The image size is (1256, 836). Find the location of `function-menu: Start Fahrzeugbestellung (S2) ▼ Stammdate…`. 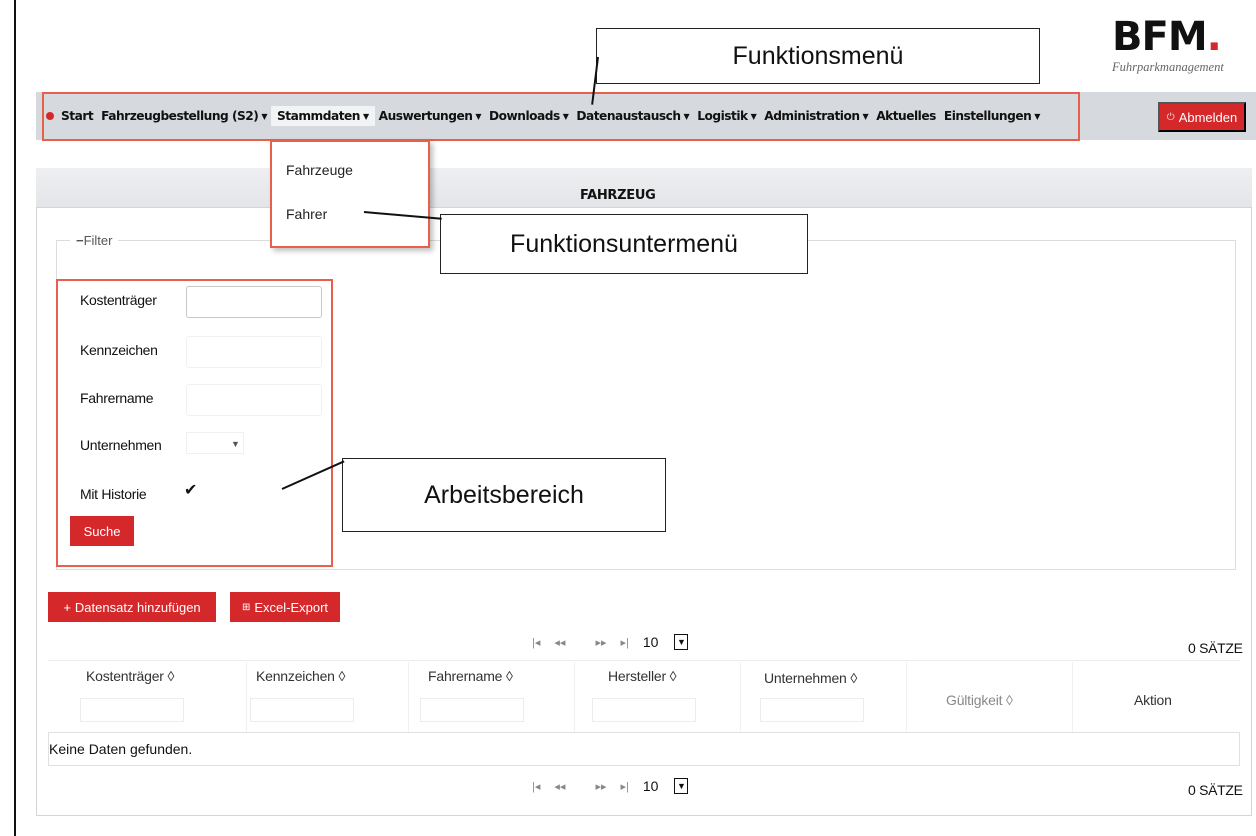

function-menu: Start Fahrzeugbestellung (S2) ▼ Stammdate… is located at coordinates (545, 116).